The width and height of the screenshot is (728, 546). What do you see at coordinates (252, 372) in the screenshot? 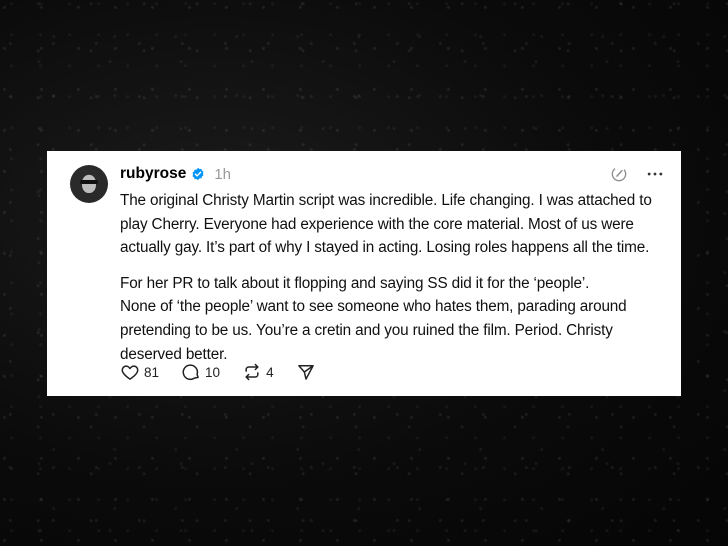
I see `repost-icon` at bounding box center [252, 372].